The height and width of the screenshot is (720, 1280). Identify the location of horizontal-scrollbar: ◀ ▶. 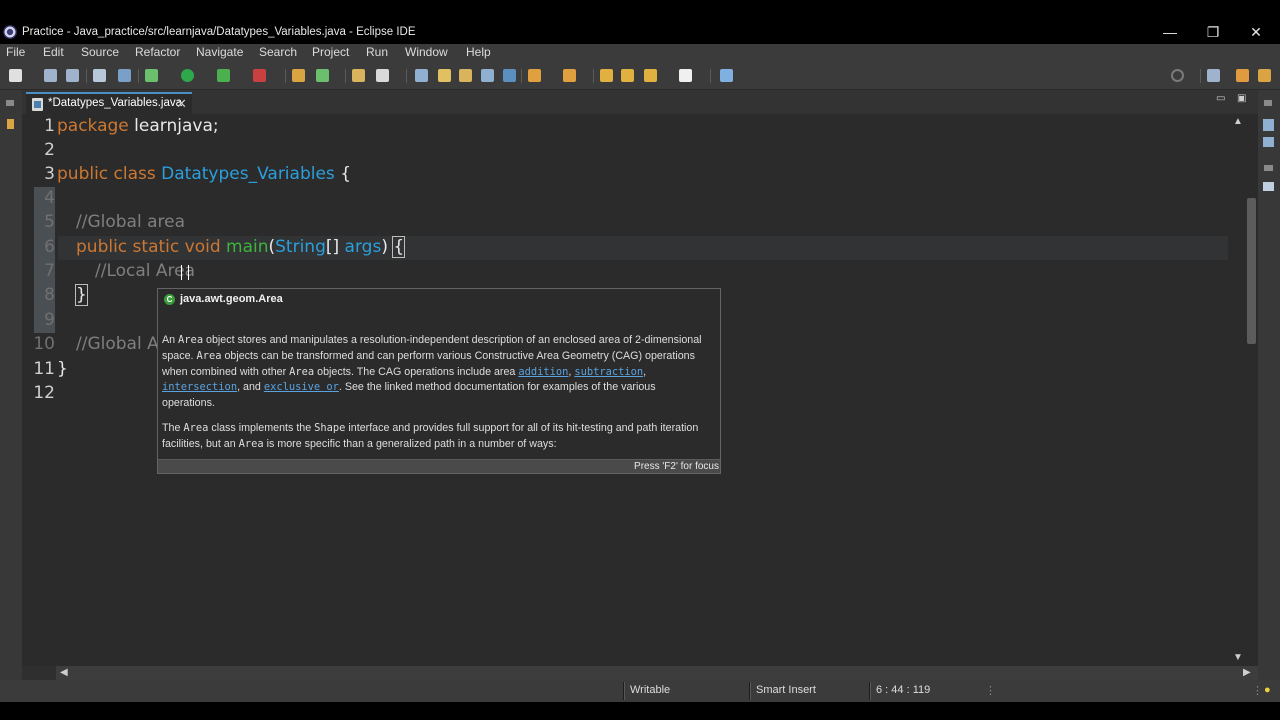
(657, 673).